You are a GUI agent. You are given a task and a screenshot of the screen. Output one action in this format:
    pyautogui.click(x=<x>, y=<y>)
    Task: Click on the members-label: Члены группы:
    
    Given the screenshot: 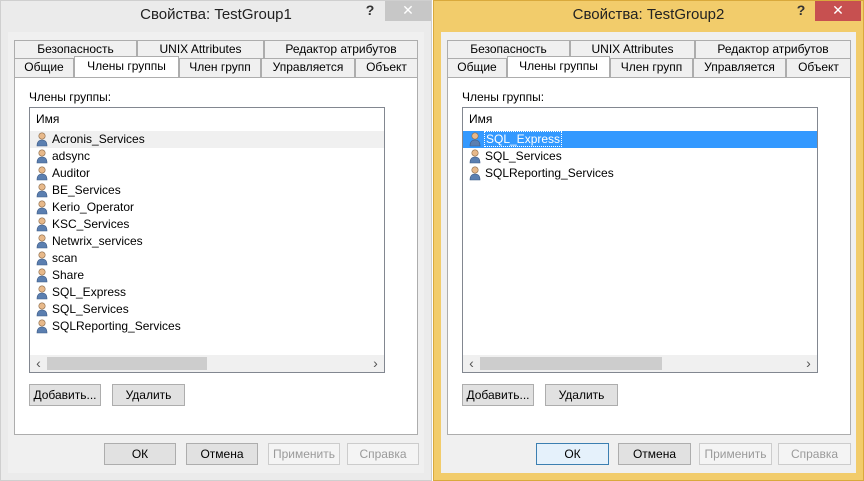 What is the action you would take?
    pyautogui.click(x=503, y=97)
    